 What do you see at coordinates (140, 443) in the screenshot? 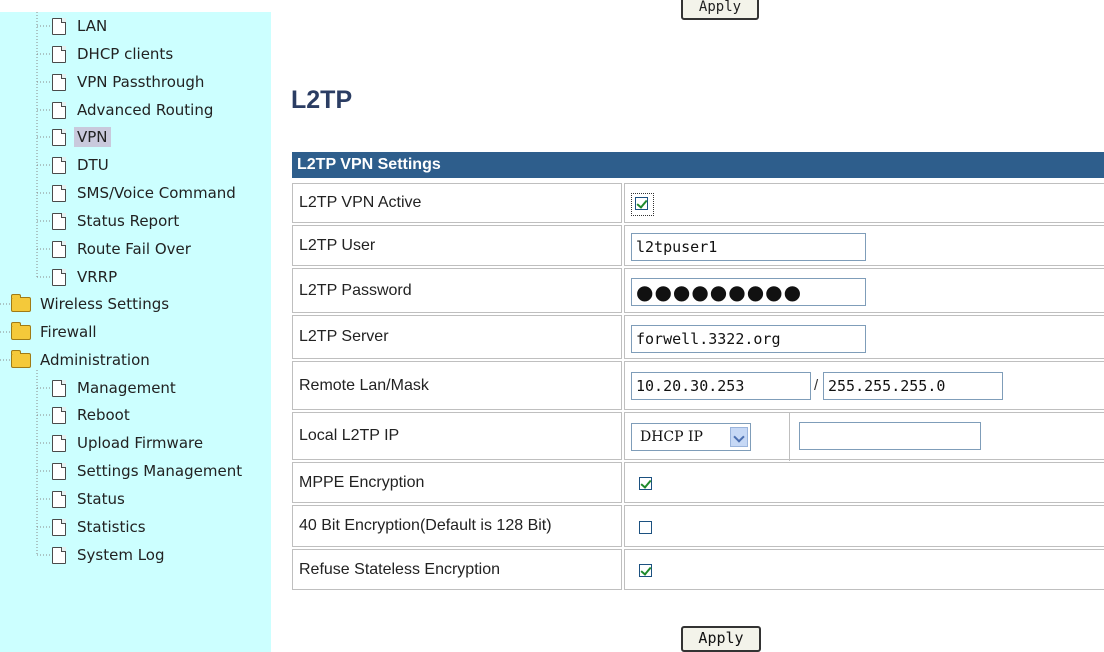
I see `sidebar-item-label: Upload Firmware` at bounding box center [140, 443].